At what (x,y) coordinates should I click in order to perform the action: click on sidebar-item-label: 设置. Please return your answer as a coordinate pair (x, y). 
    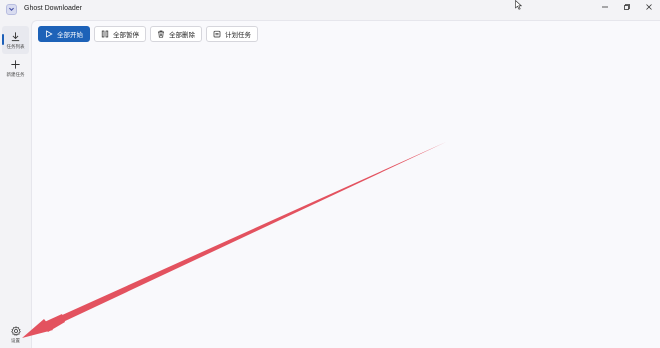
    Looking at the image, I should click on (15, 340).